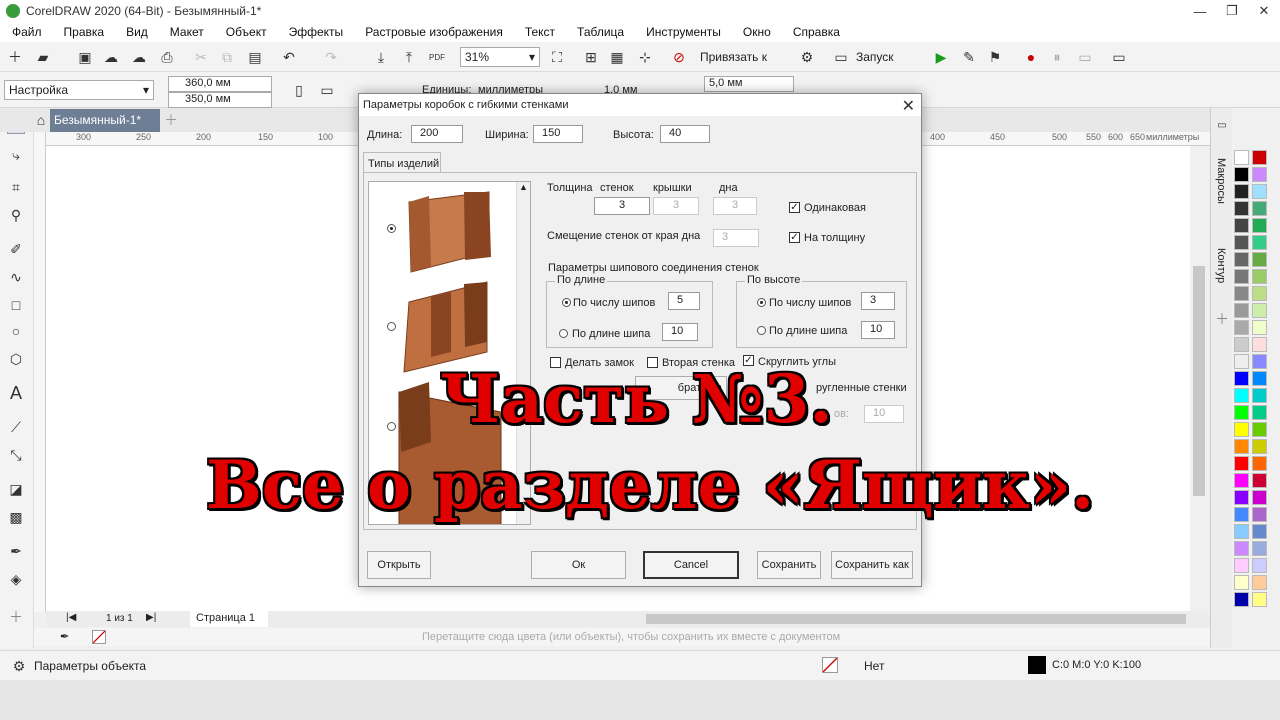 Image resolution: width=1280 pixels, height=720 pixels. I want to click on menu-view: Вид, so click(137, 32).